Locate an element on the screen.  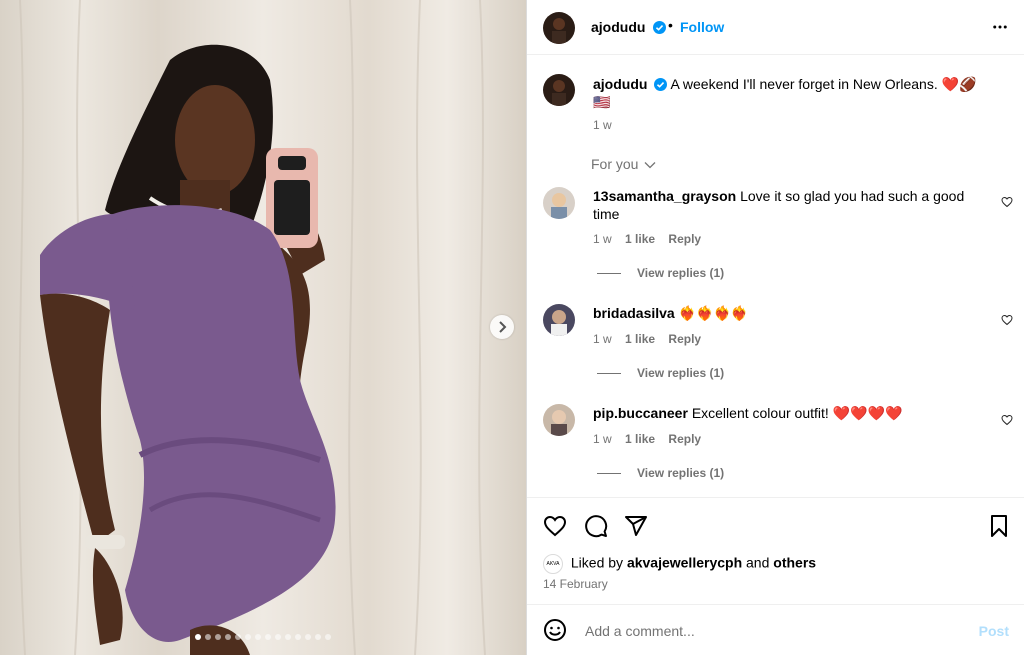
save-button is located at coordinates (999, 528).